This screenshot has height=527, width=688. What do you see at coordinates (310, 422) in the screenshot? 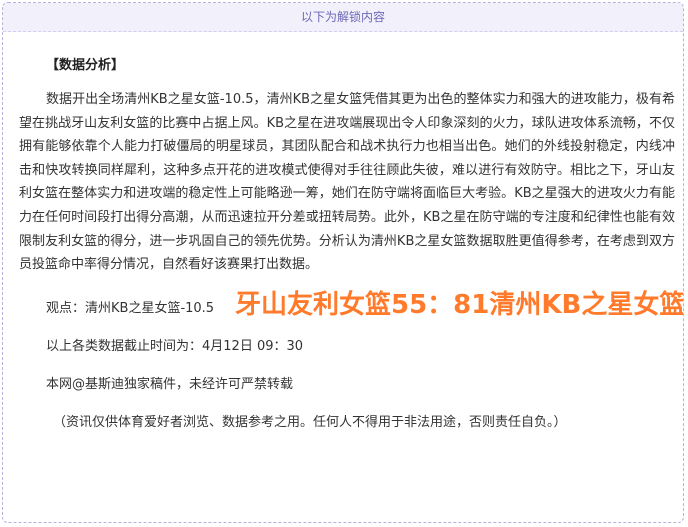
I see `disclaimer-line: （资讯仅供体育爱好者浏览、数据参考之用。任何人不得用于非法用途，否则责任自负。）` at bounding box center [310, 422].